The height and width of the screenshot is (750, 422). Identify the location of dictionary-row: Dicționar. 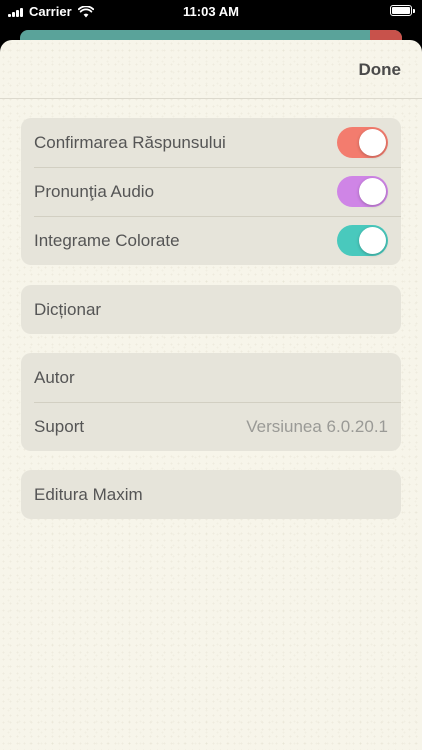
(211, 309).